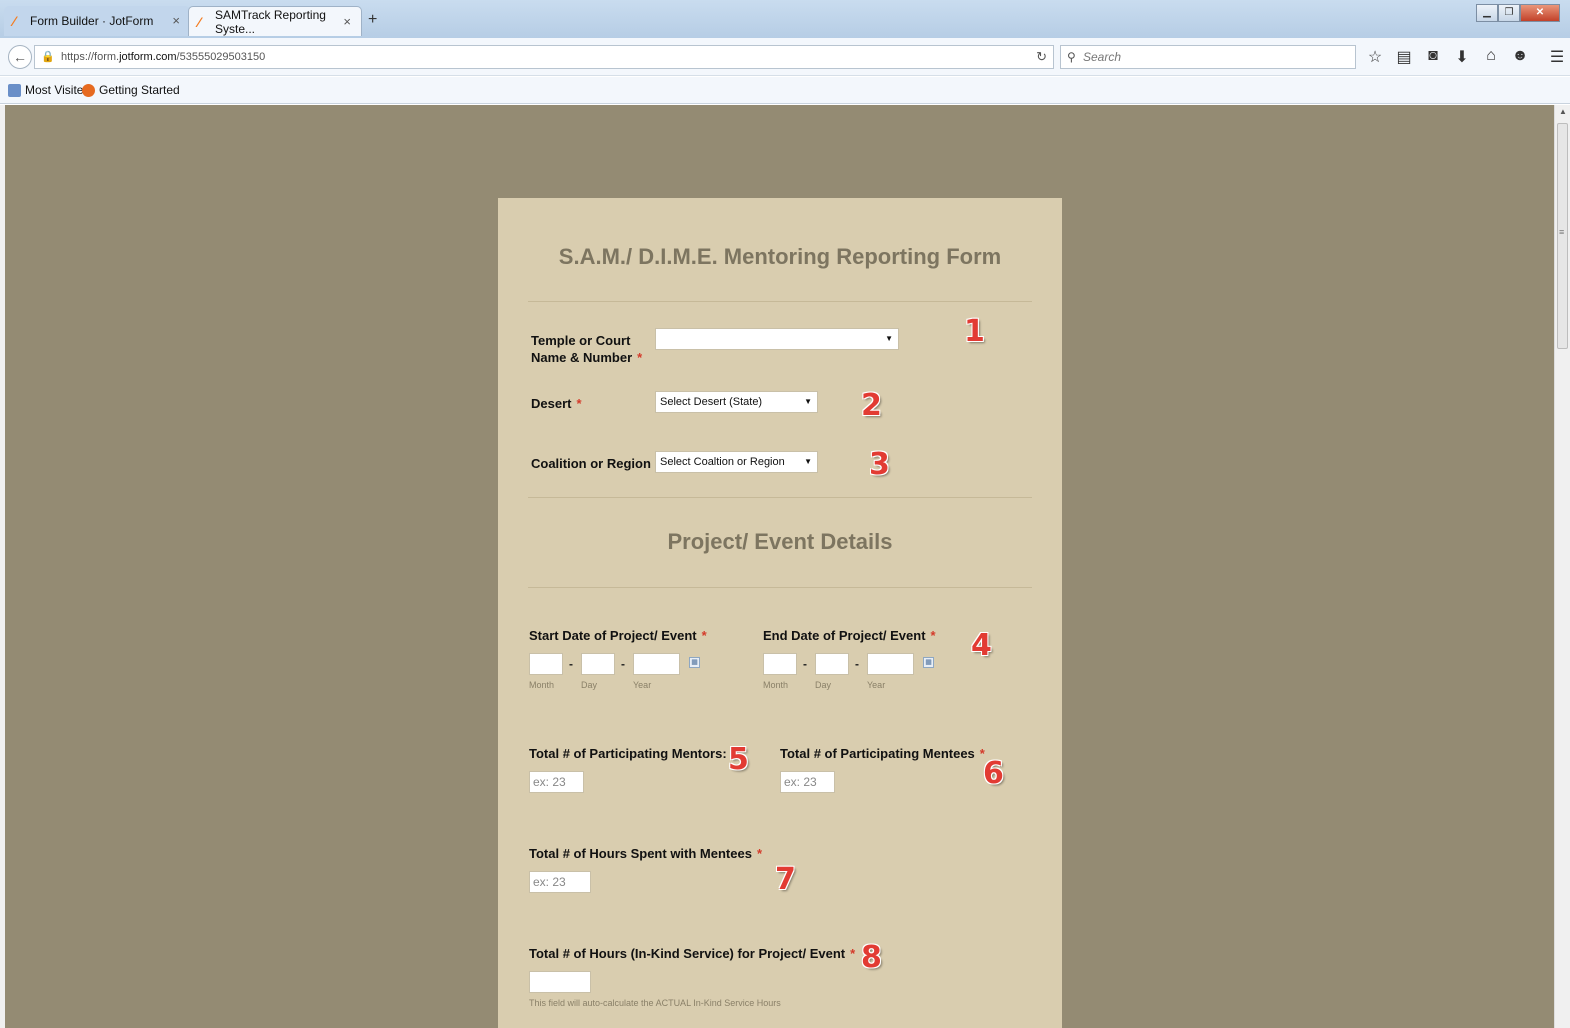  What do you see at coordinates (560, 982) in the screenshot?
I see `inkind-input` at bounding box center [560, 982].